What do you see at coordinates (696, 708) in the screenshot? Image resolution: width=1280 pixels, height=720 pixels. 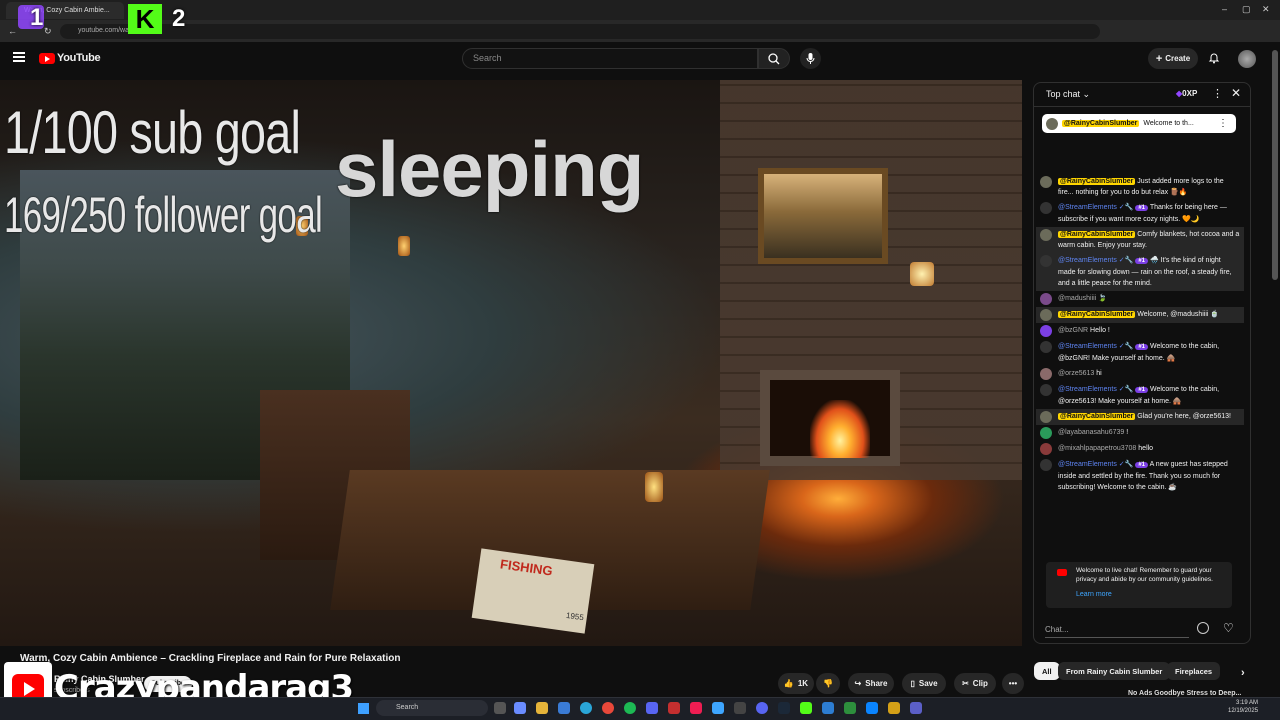 I see `tiktok-icon` at bounding box center [696, 708].